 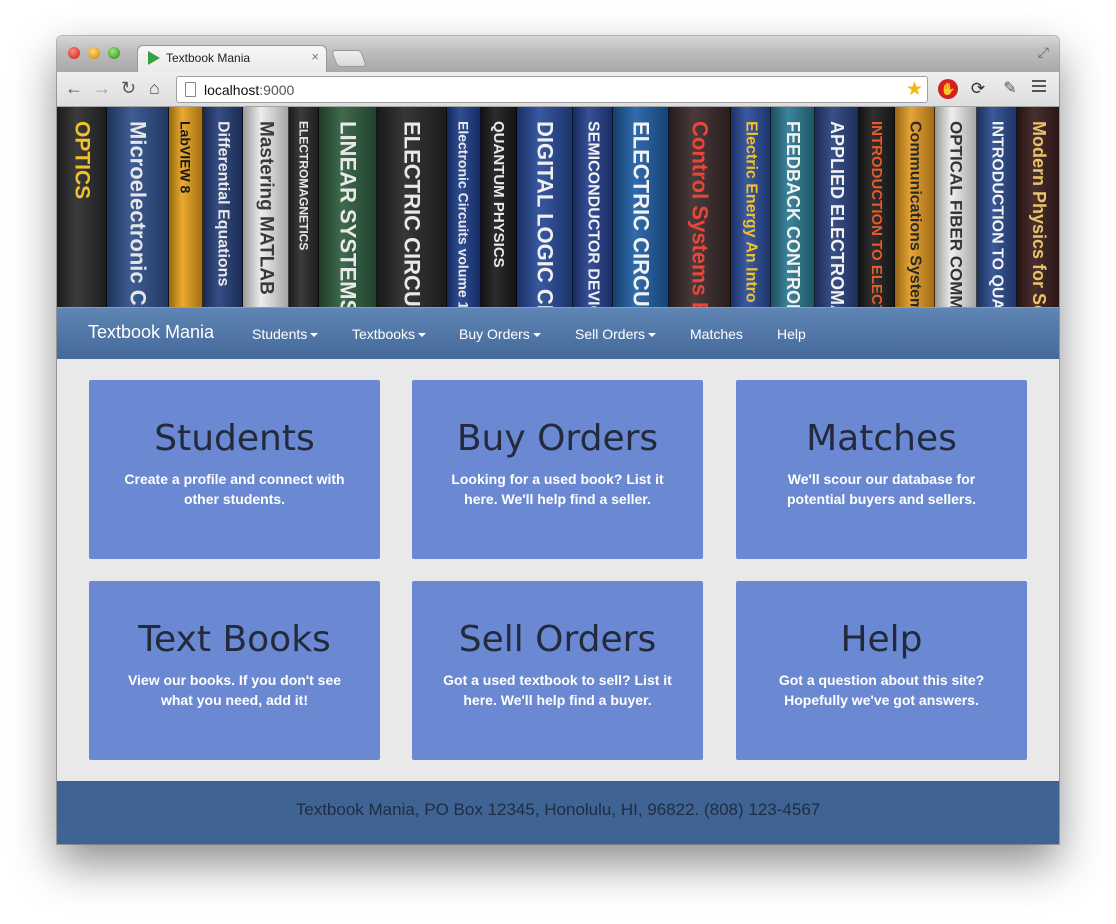 I want to click on book-spine: Mastering MATLAB, so click(x=266, y=207).